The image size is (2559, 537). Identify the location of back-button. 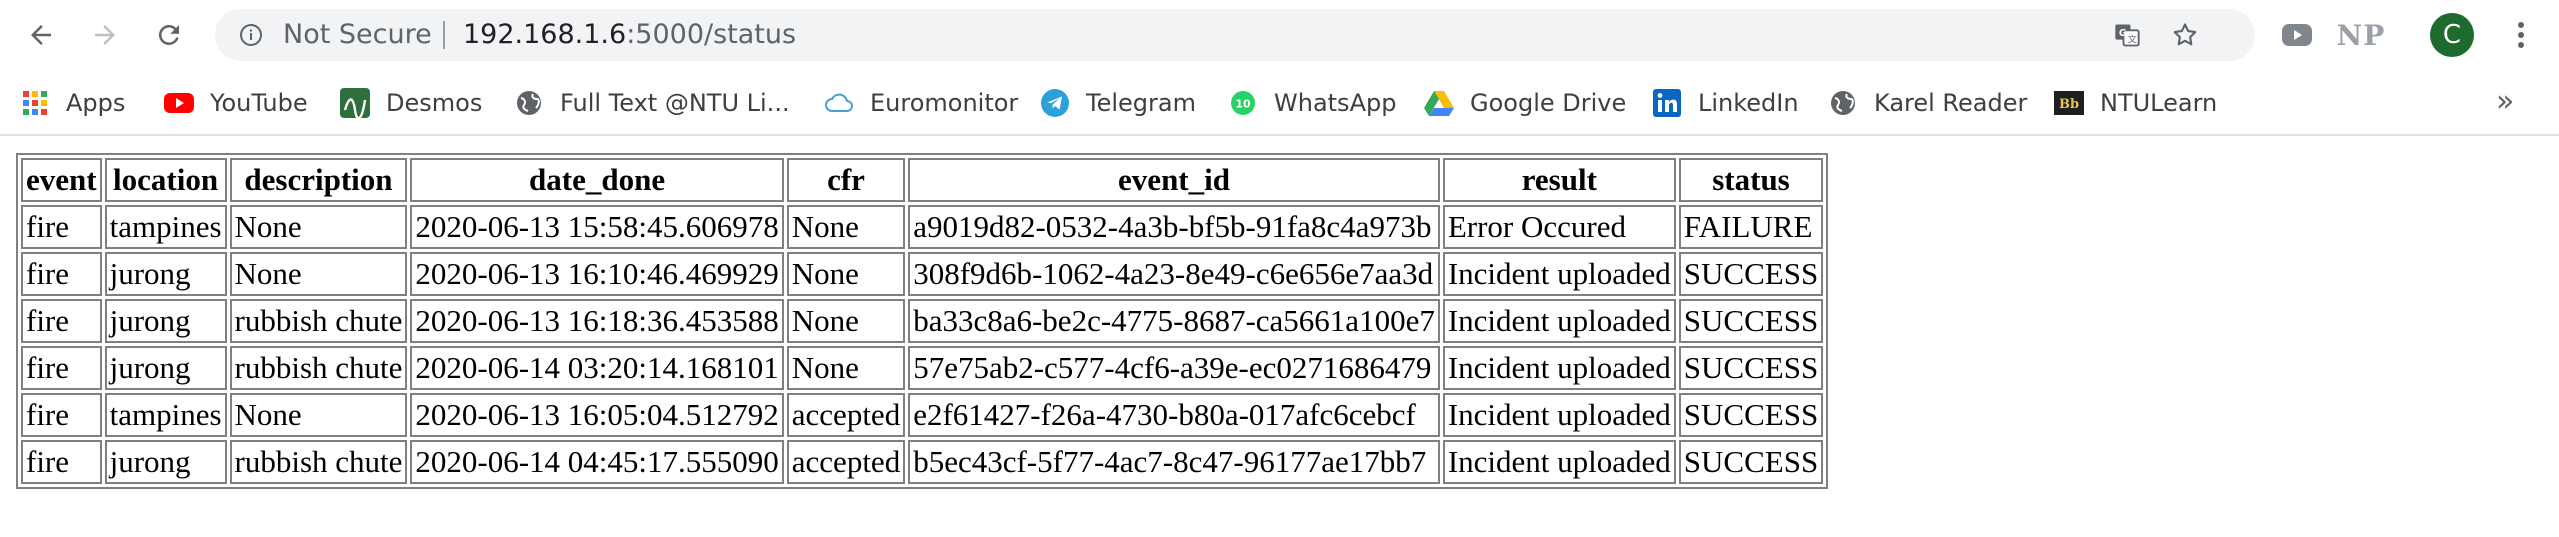
(41, 35).